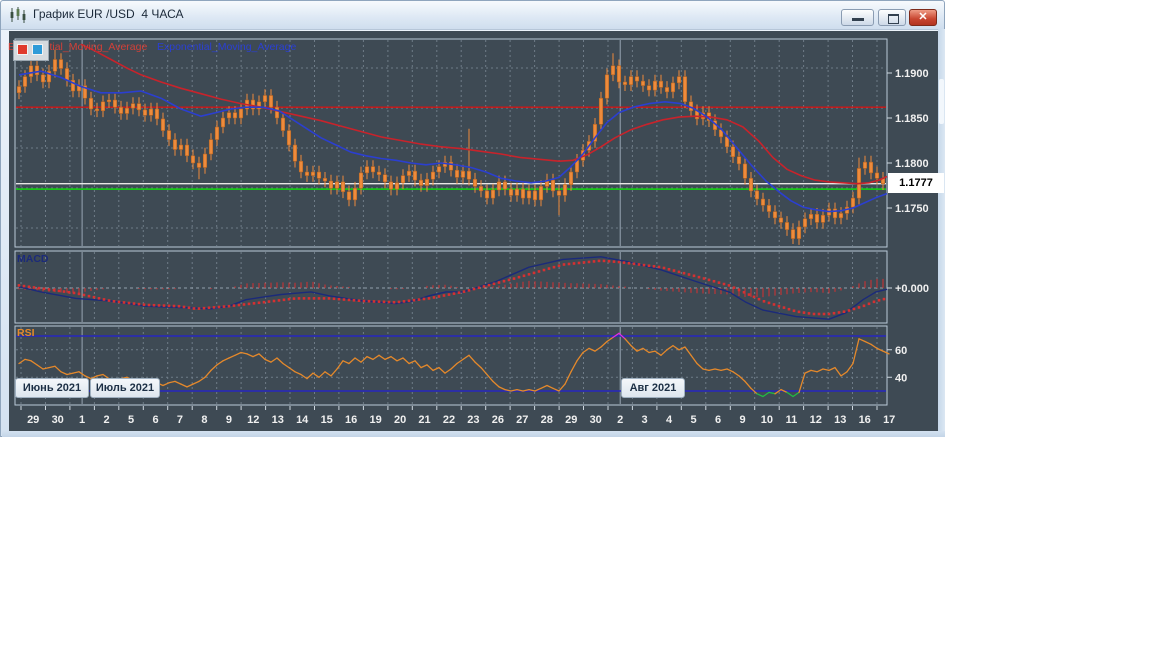  Describe the element at coordinates (108, 14) in the screenshot. I see `window-title: График EUR /USD 4 ЧАСА` at that location.